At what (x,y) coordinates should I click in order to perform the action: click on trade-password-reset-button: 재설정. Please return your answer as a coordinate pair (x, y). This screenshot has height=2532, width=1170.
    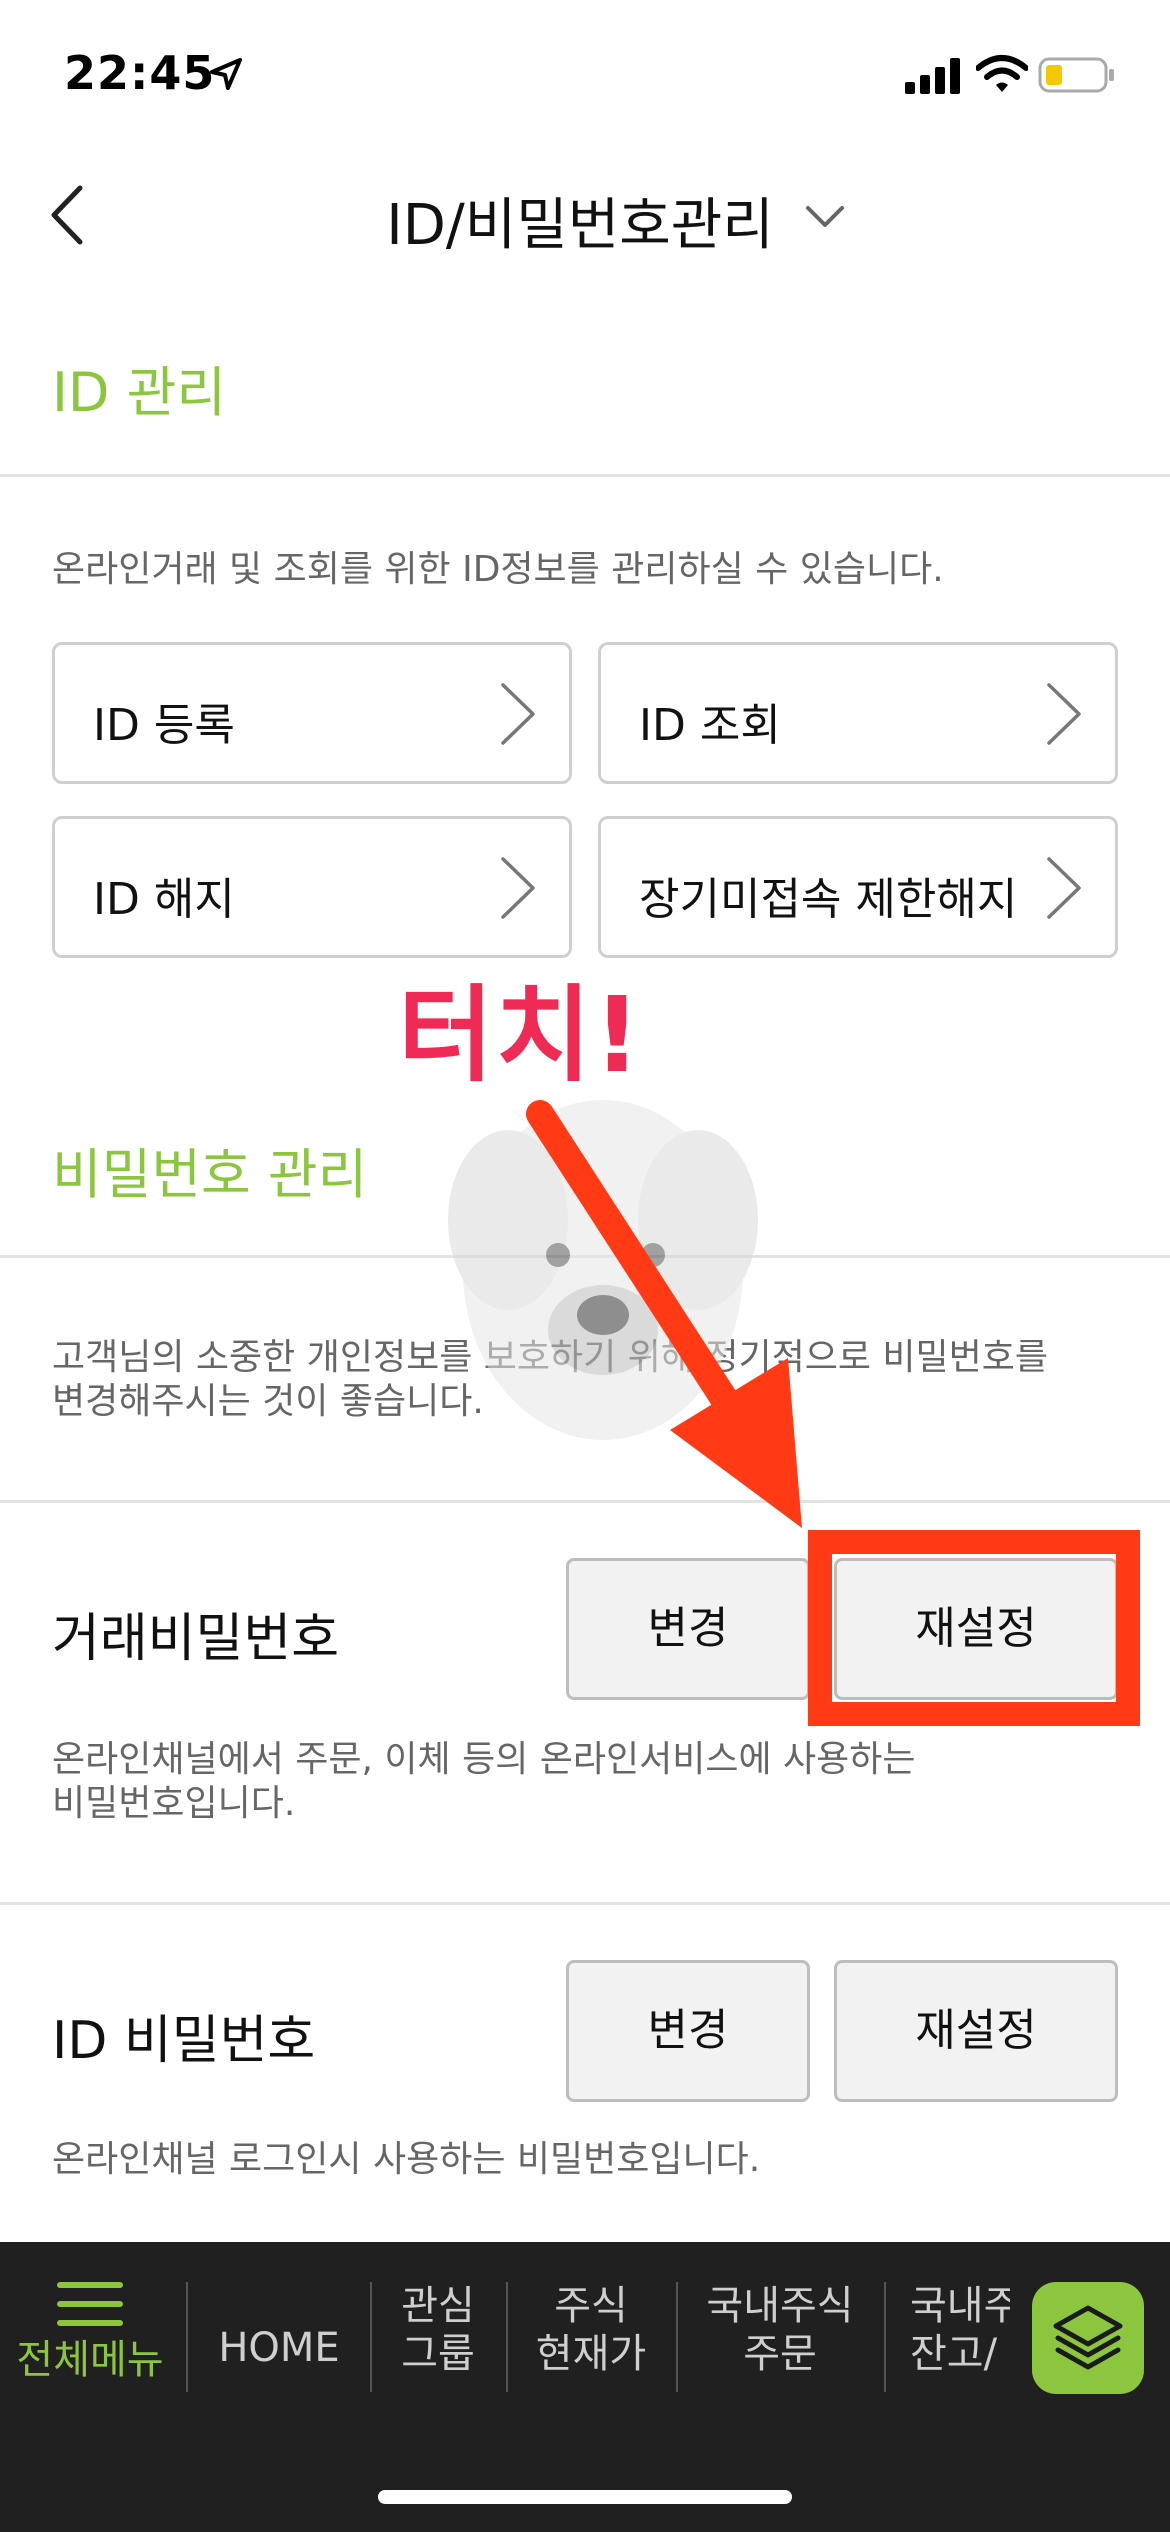
    Looking at the image, I should click on (976, 1629).